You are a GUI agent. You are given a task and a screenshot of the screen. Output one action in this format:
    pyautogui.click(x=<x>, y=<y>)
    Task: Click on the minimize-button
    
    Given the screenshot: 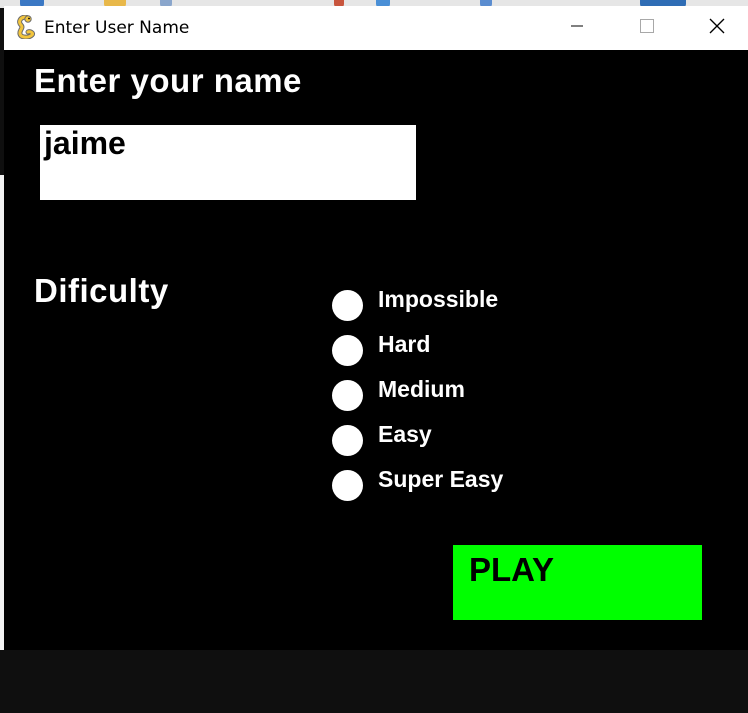 What is the action you would take?
    pyautogui.click(x=577, y=28)
    